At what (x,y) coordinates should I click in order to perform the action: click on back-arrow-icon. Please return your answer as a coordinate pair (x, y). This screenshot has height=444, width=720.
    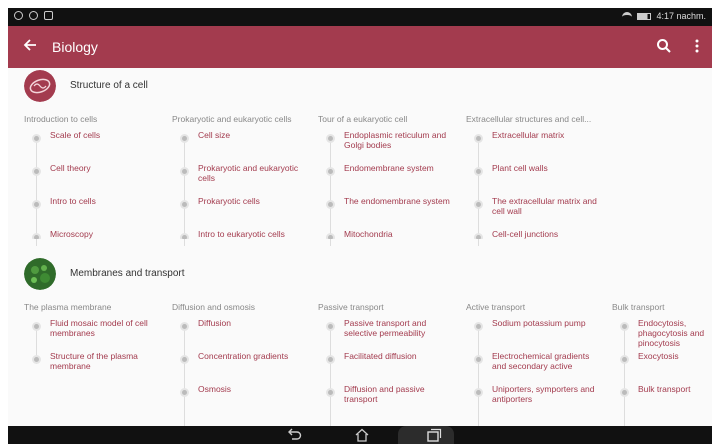
    Looking at the image, I should click on (30, 45).